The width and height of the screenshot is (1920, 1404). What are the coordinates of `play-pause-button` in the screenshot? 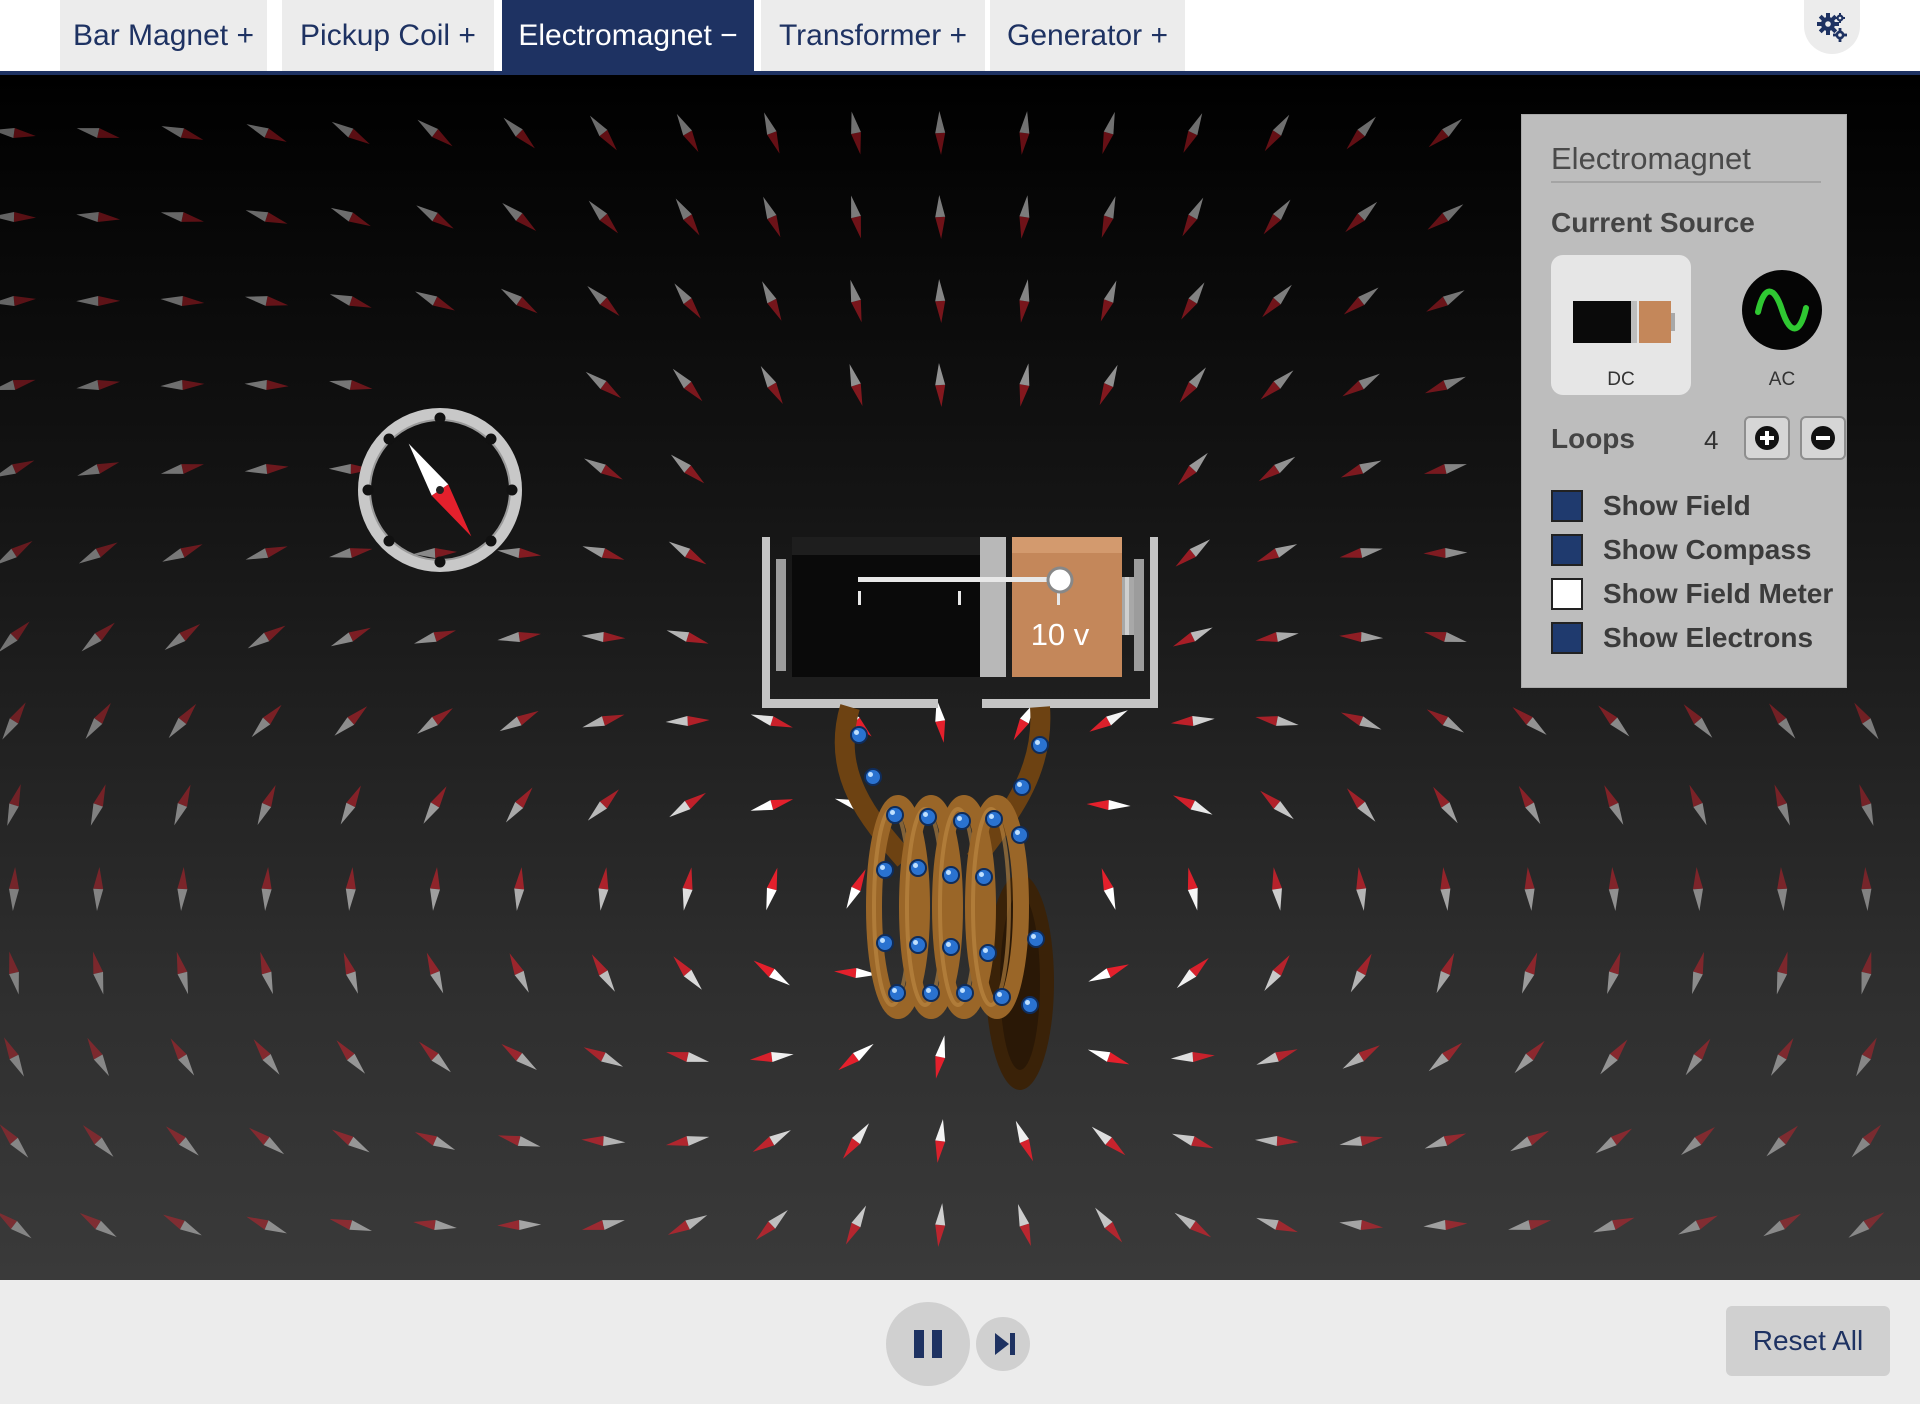 It's located at (928, 1344).